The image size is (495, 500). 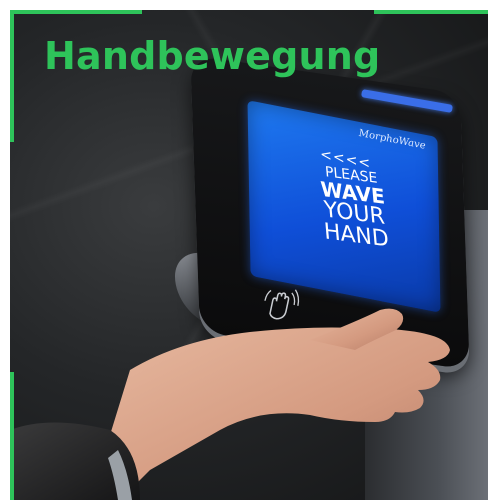 What do you see at coordinates (354, 207) in the screenshot?
I see `instruction-text: PLEASE WAVE YOUR HAND` at bounding box center [354, 207].